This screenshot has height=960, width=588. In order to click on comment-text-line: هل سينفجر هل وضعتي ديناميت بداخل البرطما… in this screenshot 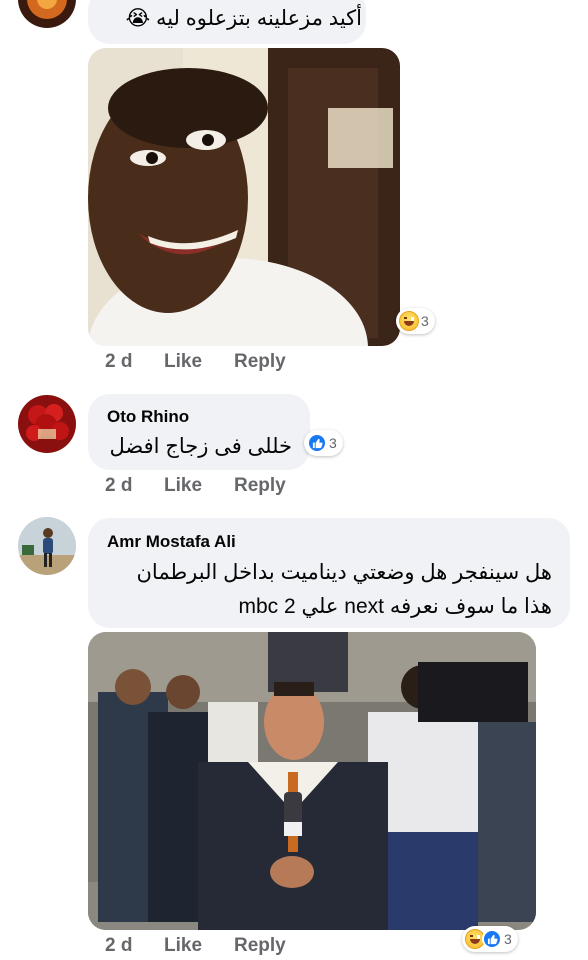, I will do `click(344, 572)`.